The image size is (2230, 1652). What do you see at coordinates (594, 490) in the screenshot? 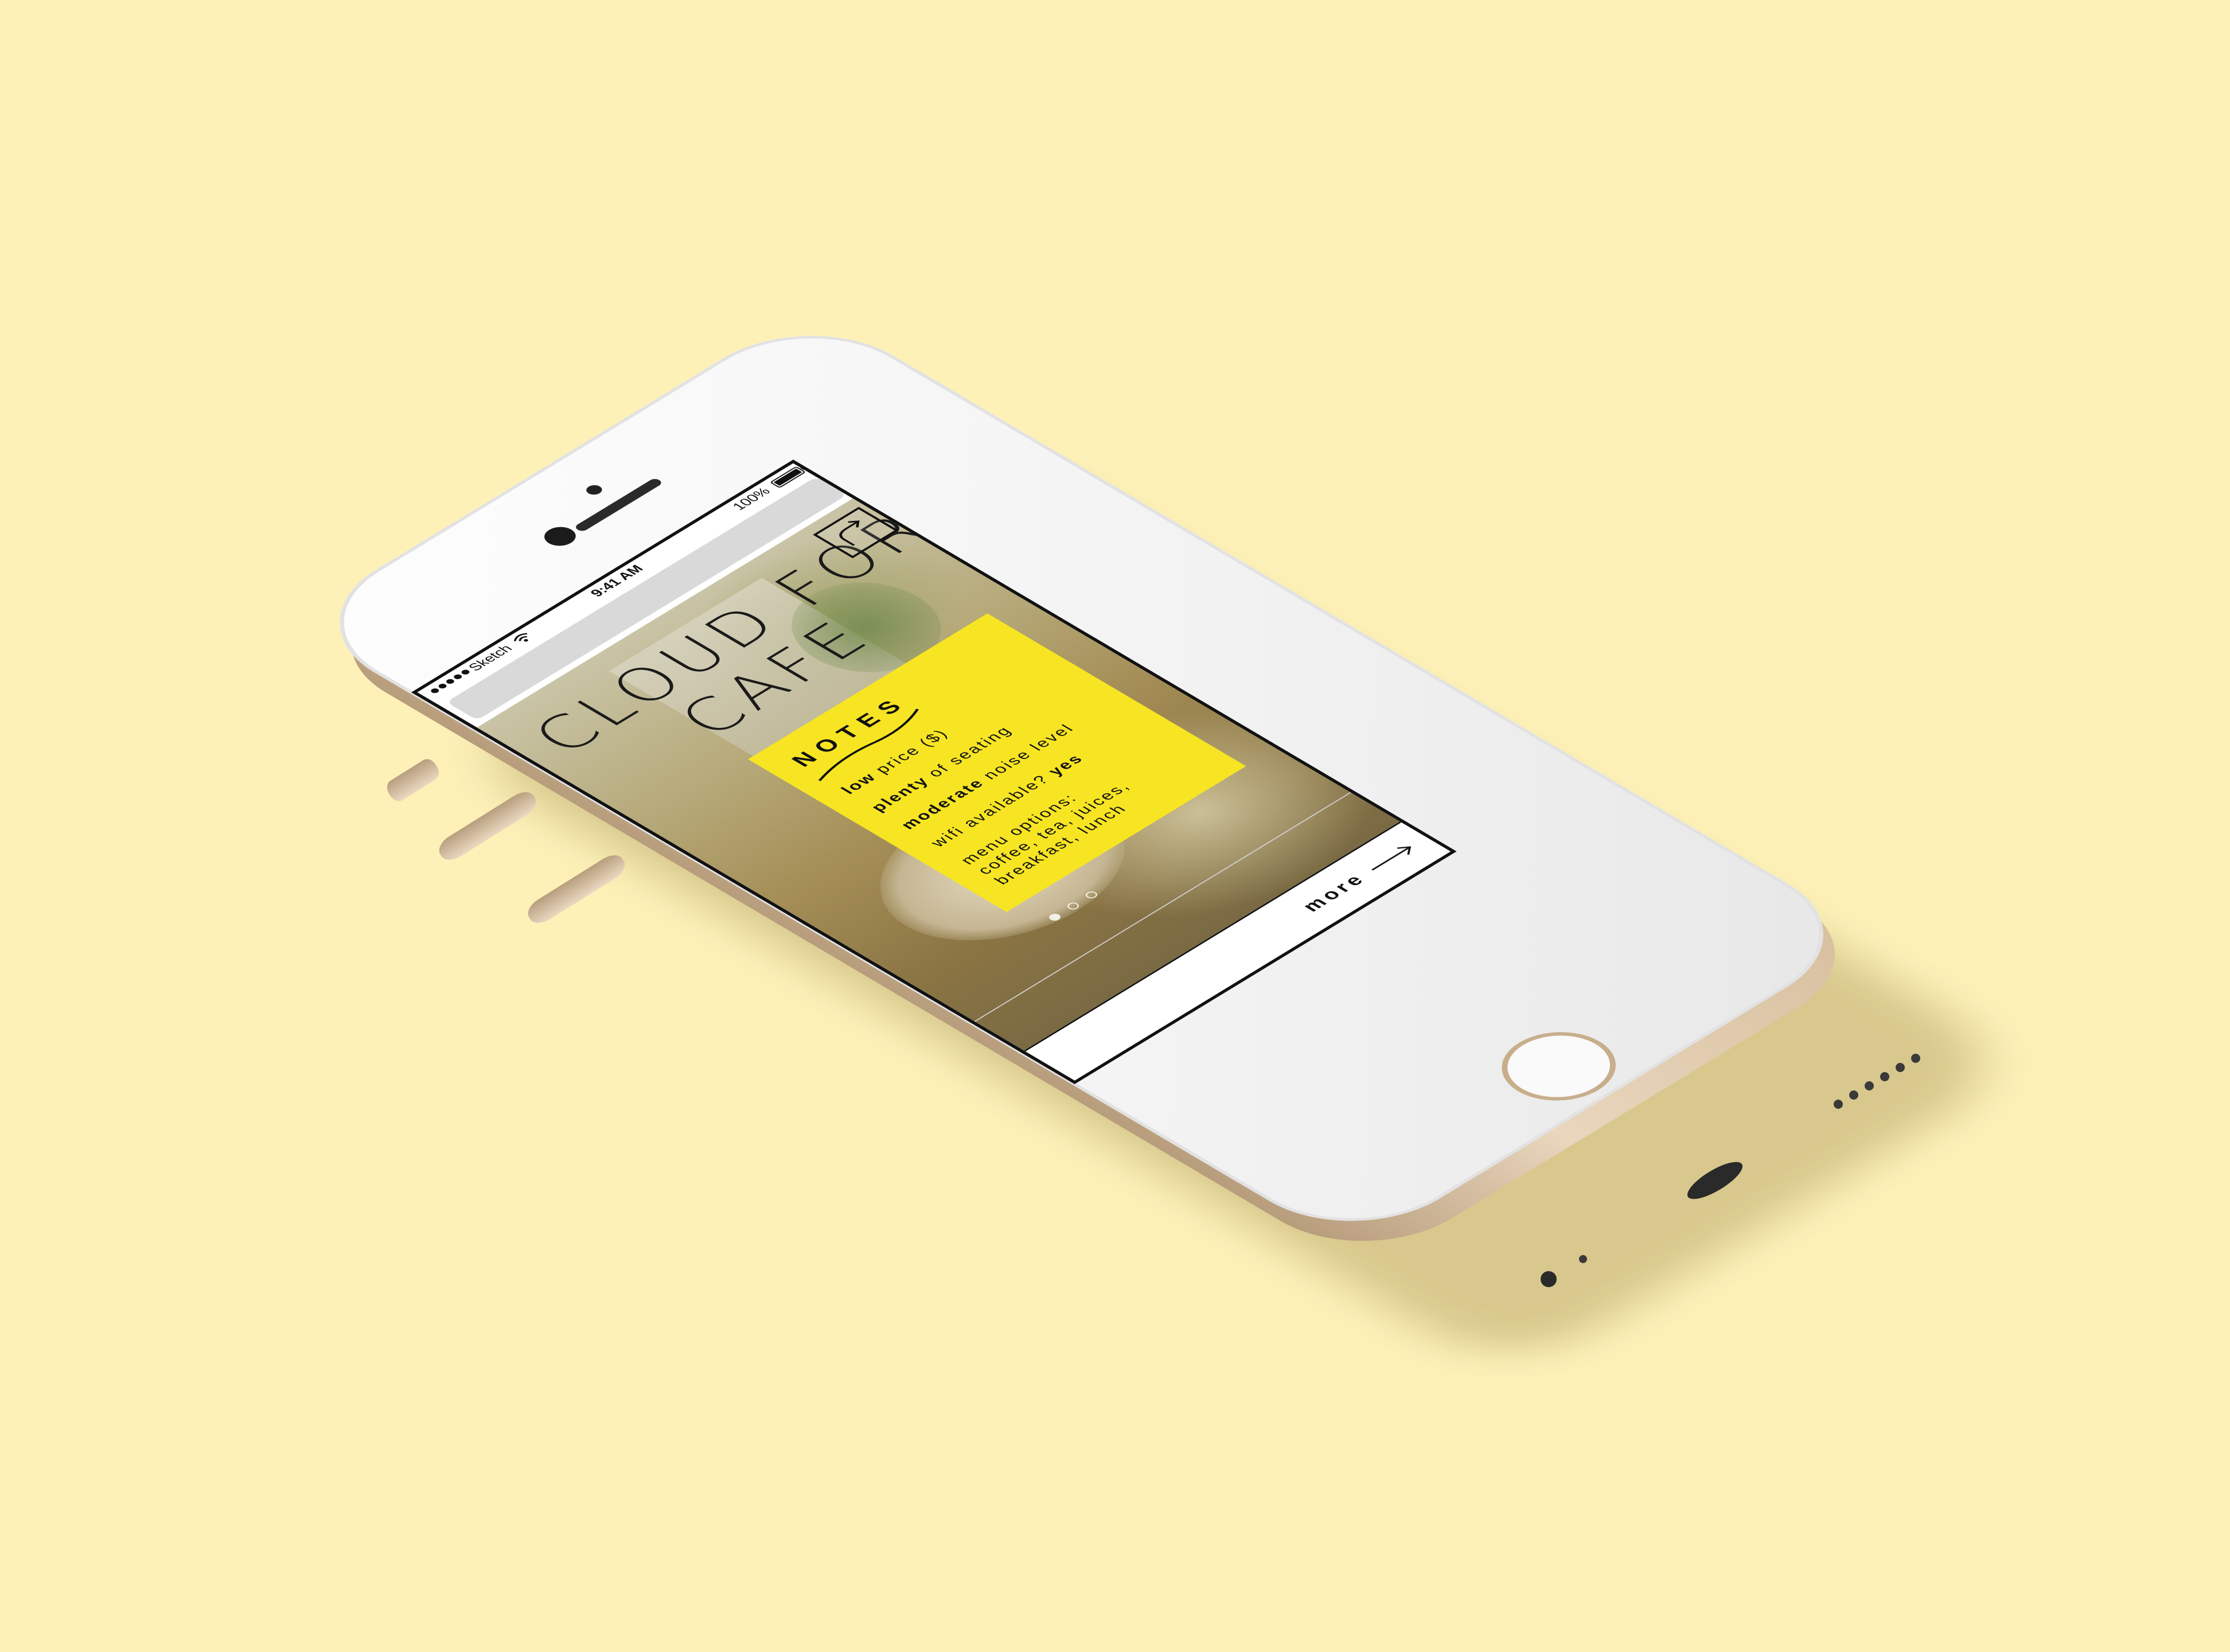
I see `proximity-sensor` at bounding box center [594, 490].